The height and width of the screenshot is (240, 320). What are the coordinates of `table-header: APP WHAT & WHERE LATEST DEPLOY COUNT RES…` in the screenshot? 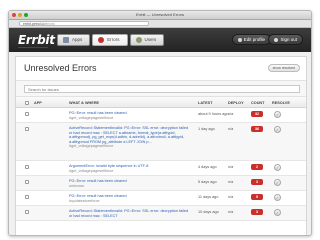 It's located at (161, 102).